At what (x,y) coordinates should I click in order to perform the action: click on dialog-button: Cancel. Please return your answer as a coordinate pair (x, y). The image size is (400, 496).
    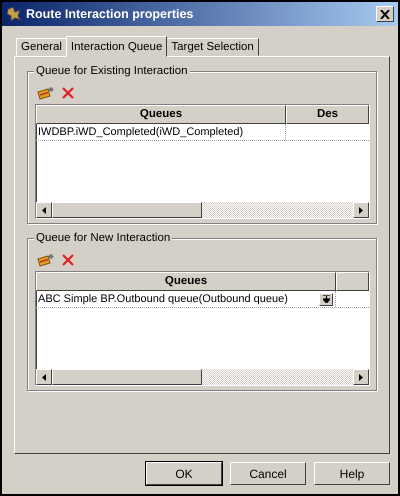
    Looking at the image, I should click on (268, 473).